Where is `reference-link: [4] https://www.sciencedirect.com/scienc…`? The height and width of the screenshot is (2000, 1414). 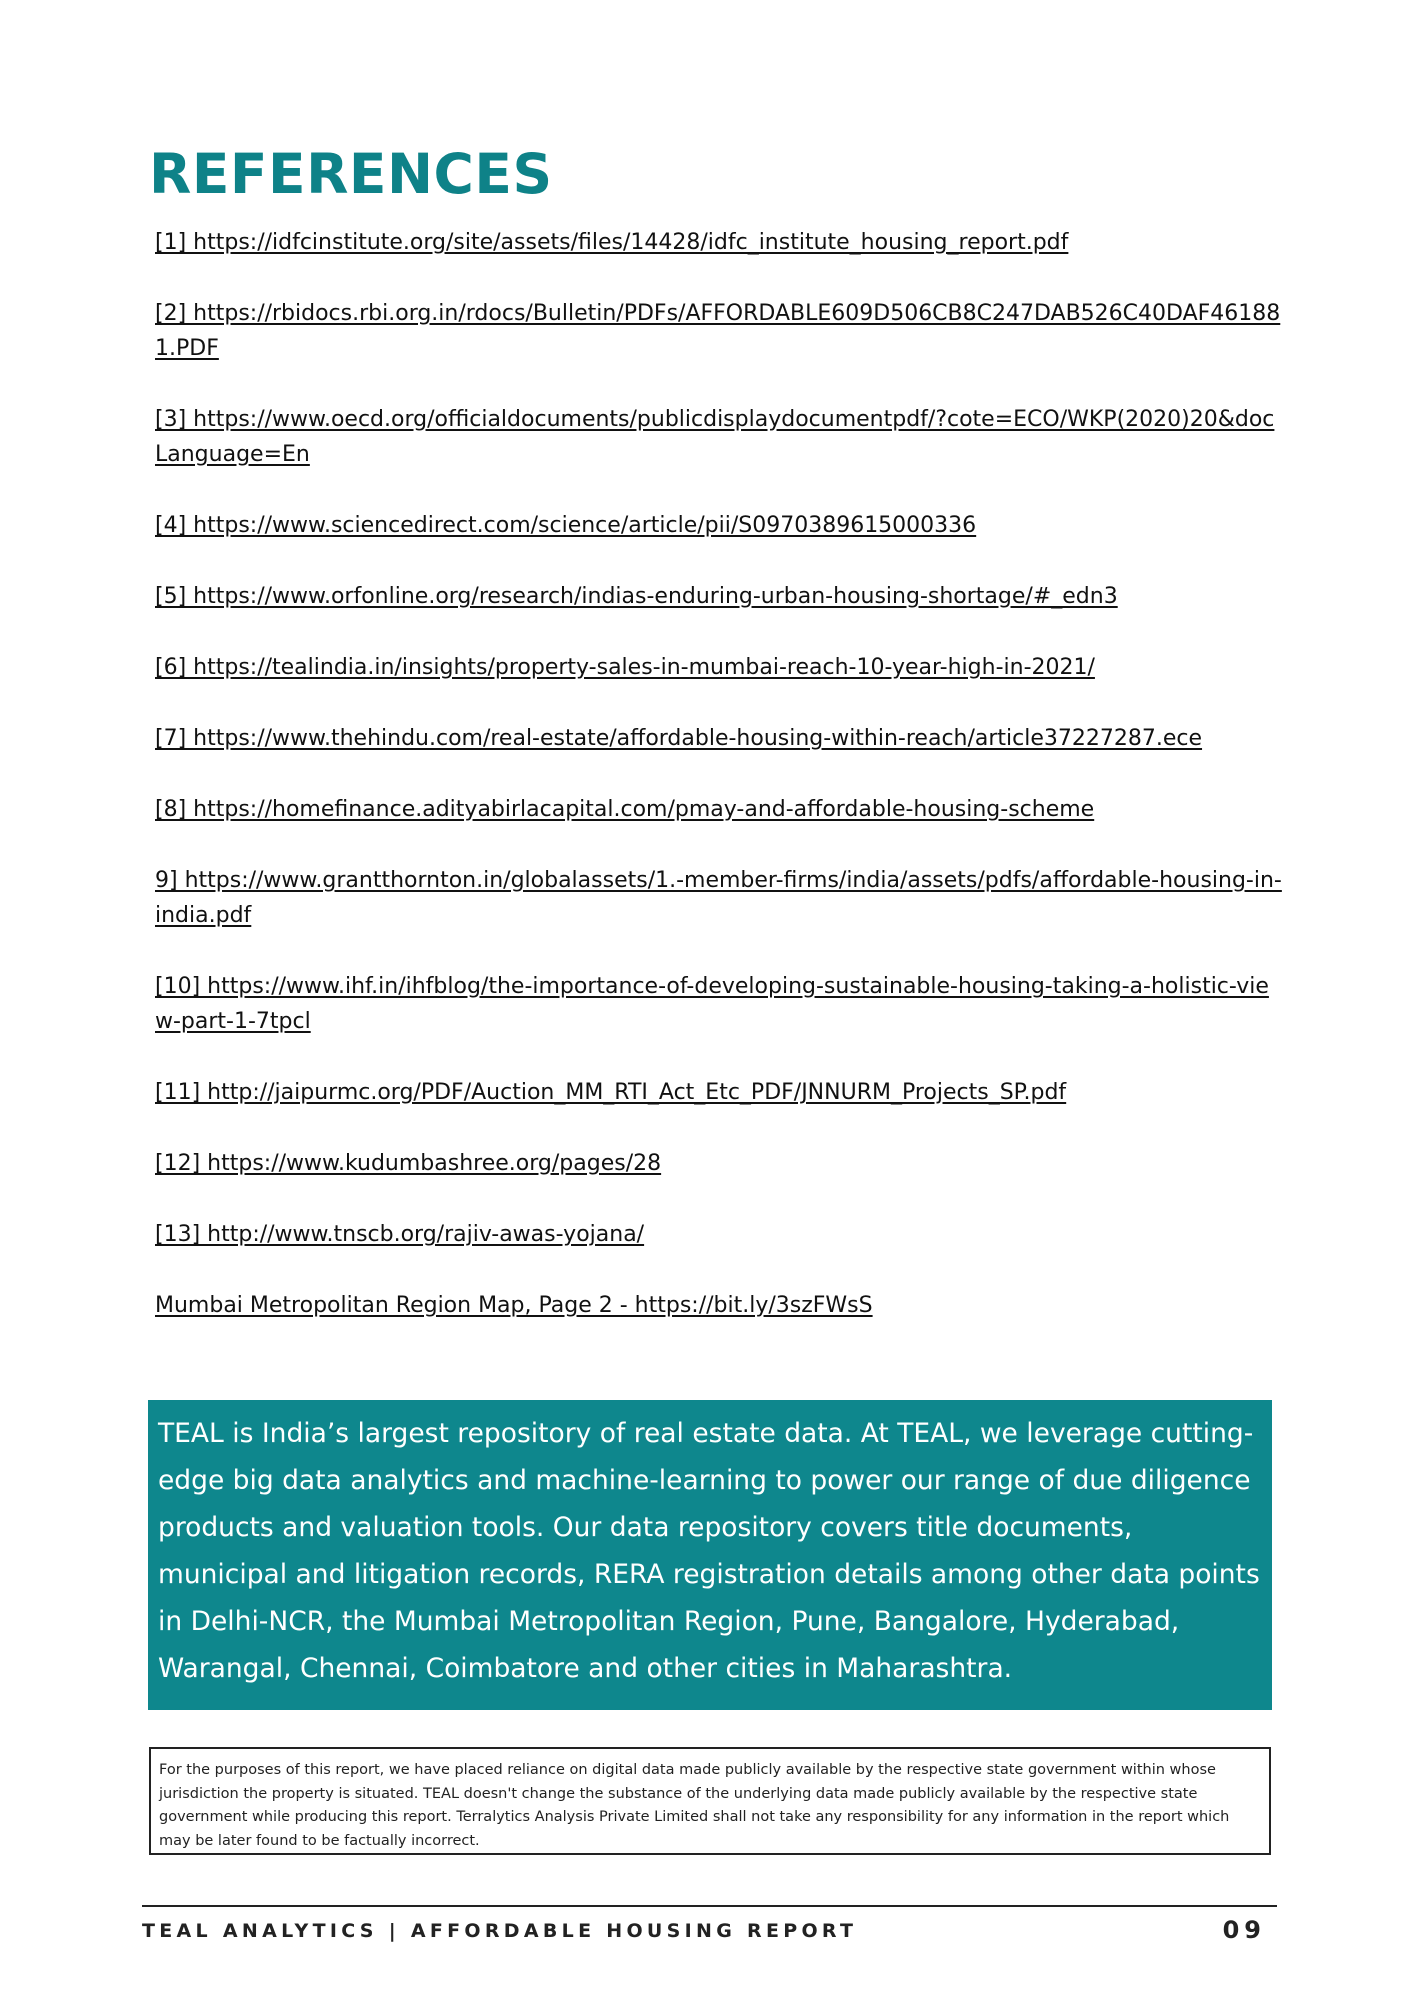
reference-link: [4] https://www.sciencedirect.com/scienc… is located at coordinates (720, 525).